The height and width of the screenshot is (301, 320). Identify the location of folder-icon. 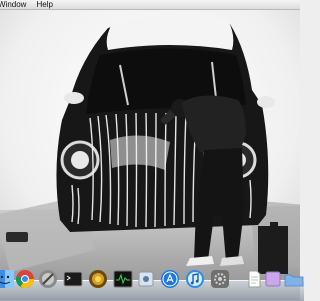
(294, 279).